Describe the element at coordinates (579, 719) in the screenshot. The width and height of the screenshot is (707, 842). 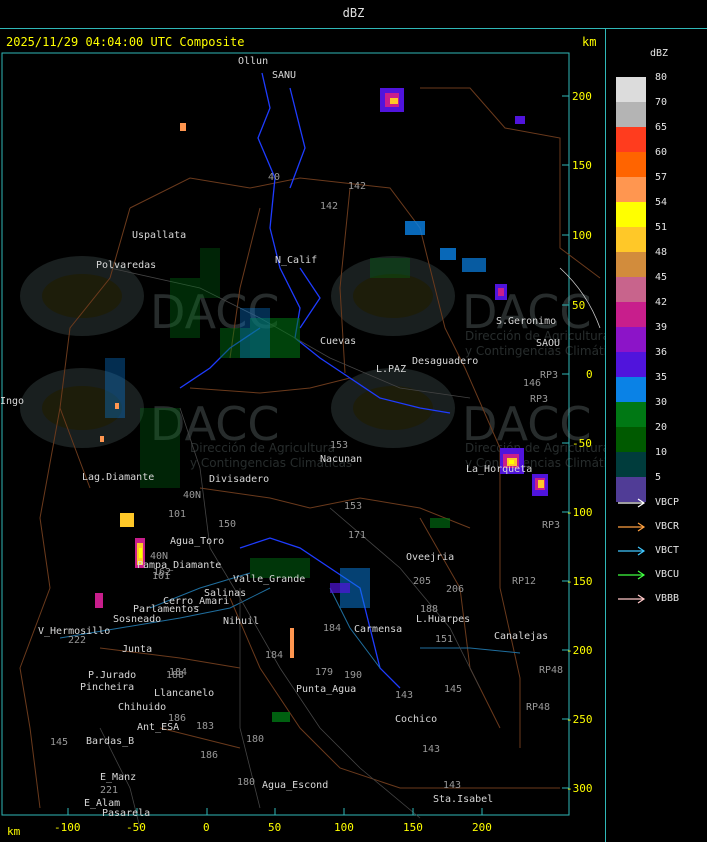
I see `y-tick-label: -250` at that location.